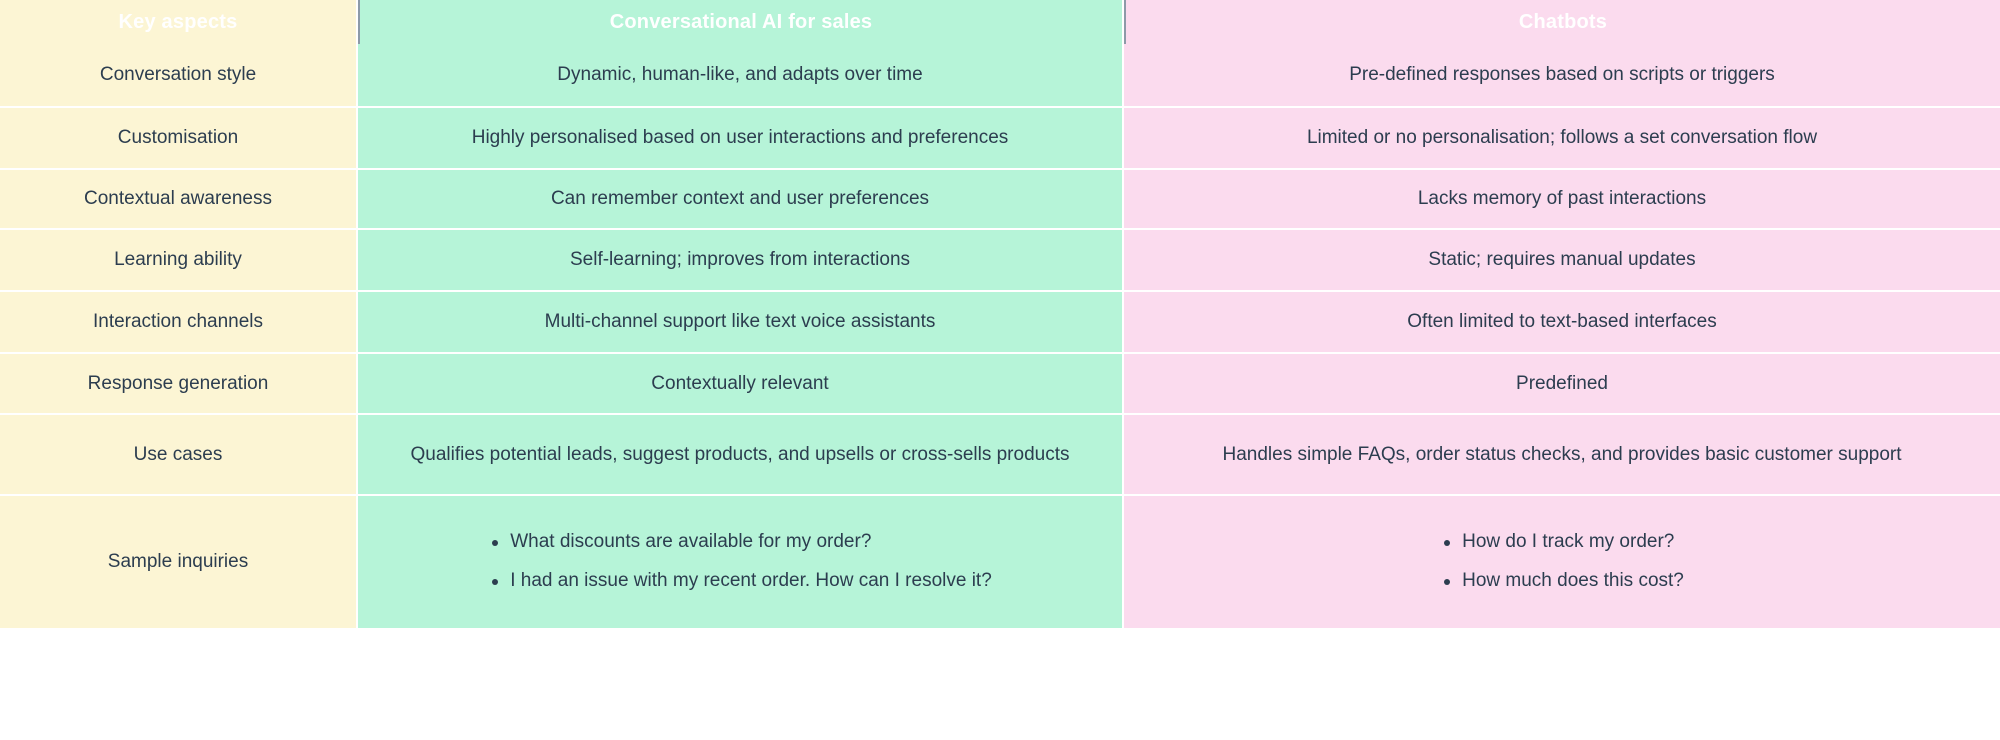 This screenshot has height=740, width=2000. What do you see at coordinates (179, 138) in the screenshot?
I see `aspect-label: Customisation` at bounding box center [179, 138].